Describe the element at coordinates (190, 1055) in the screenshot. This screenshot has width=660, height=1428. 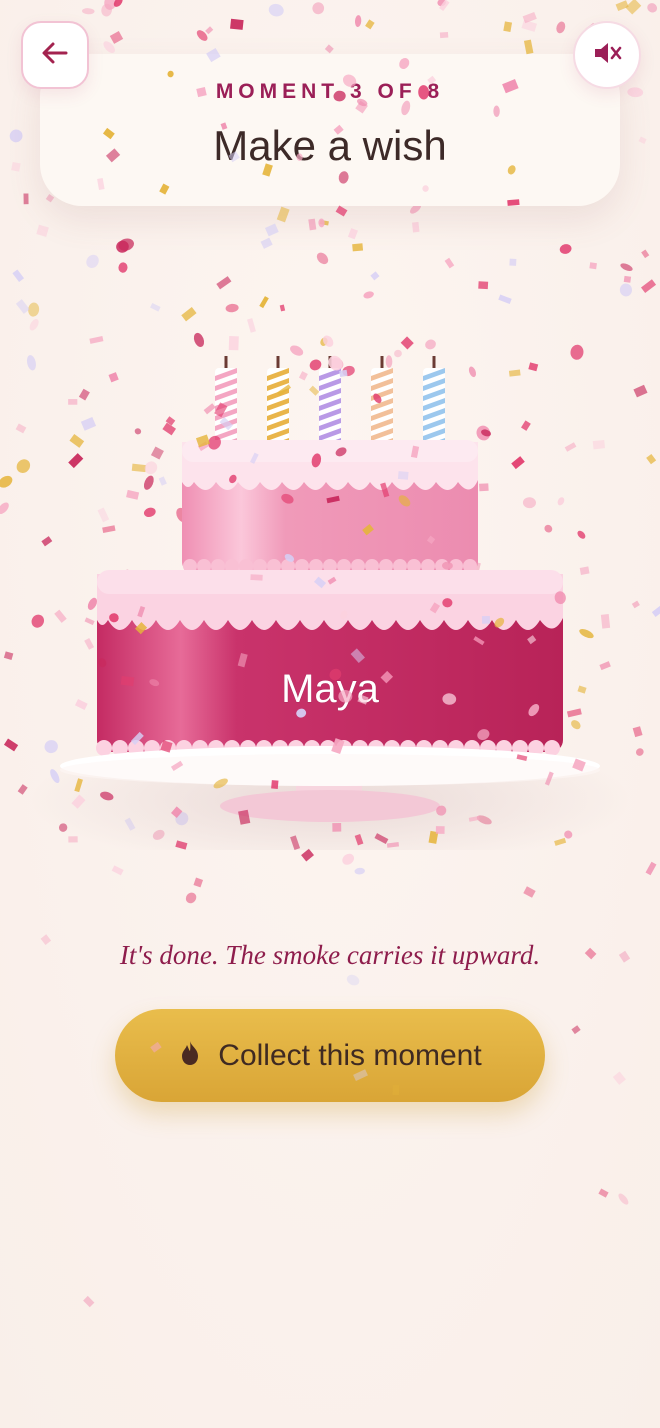
I see `flame-icon` at that location.